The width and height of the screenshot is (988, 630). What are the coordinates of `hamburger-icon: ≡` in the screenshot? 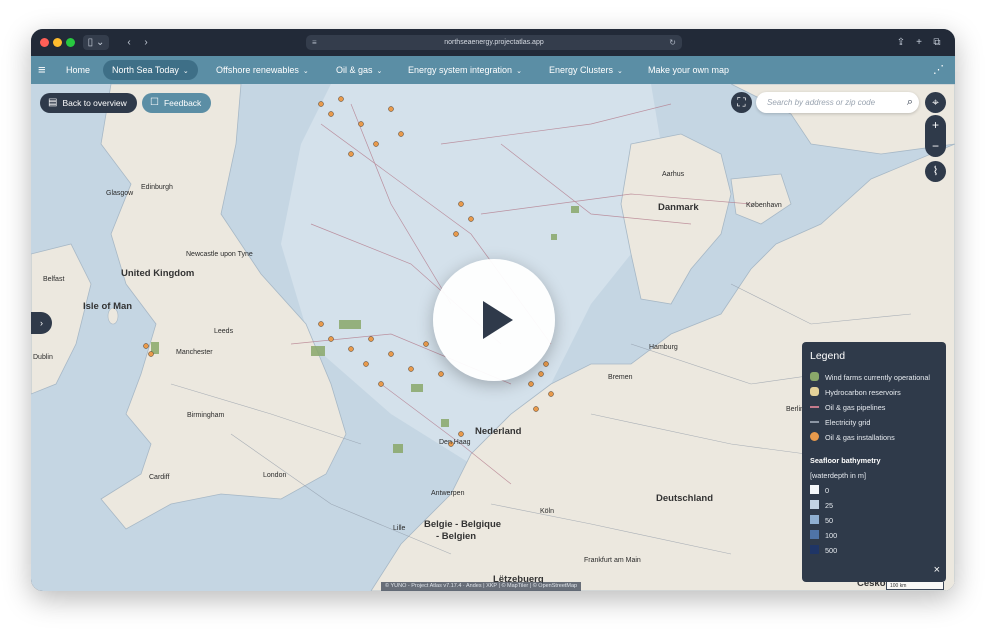 It's located at (42, 70).